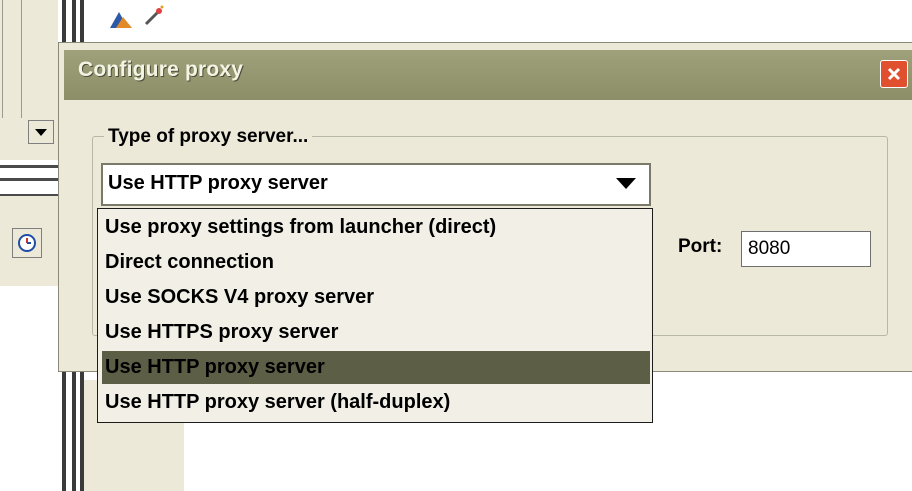 The height and width of the screenshot is (491, 912). I want to click on mountain-icon, so click(121, 17).